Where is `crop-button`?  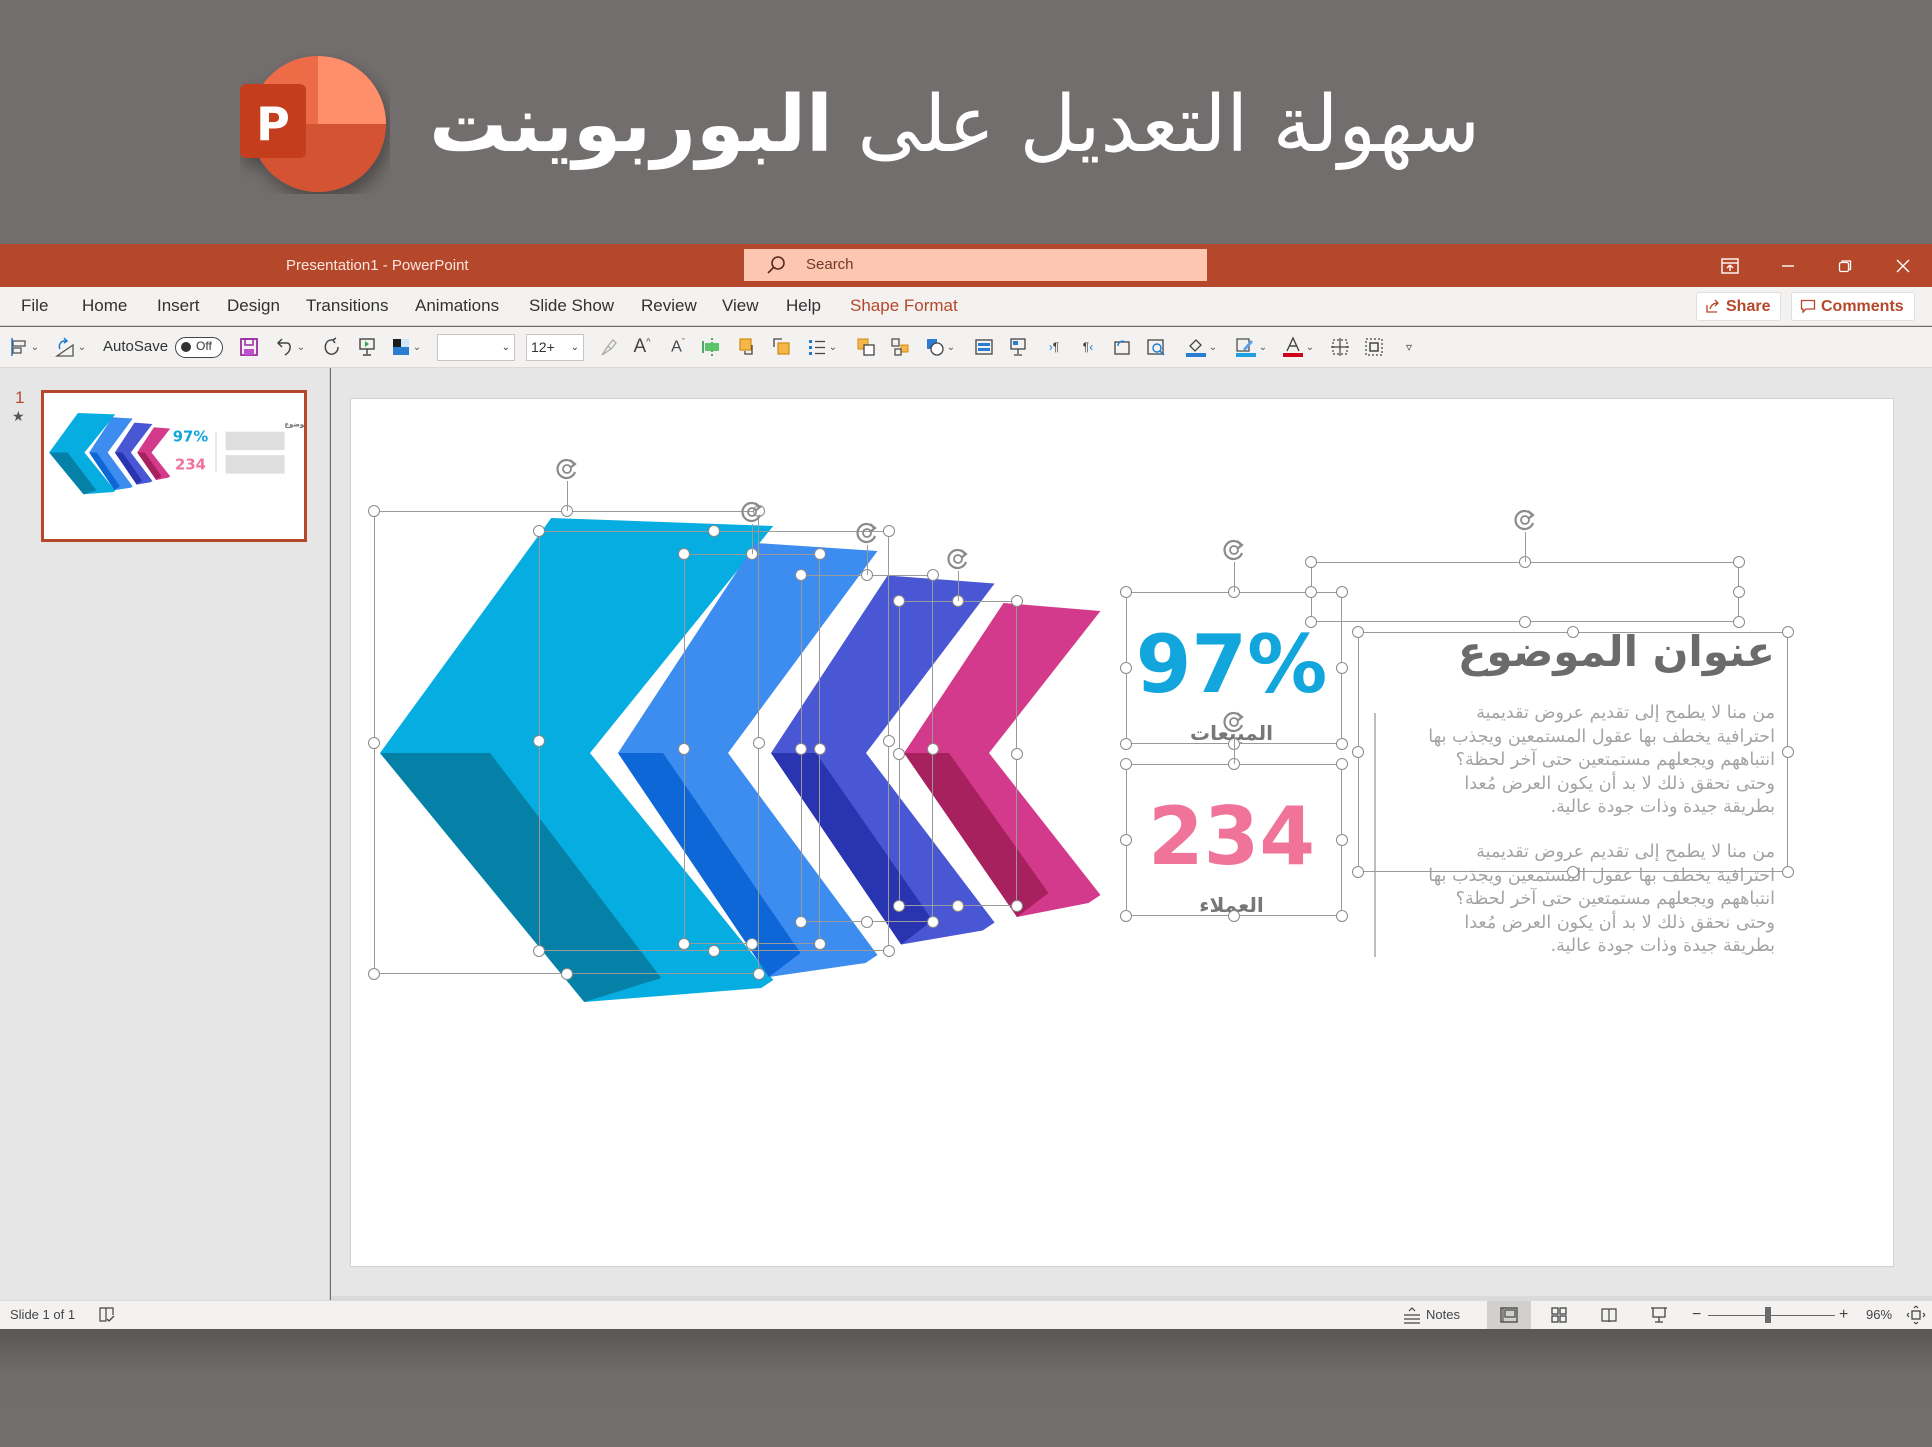
crop-button is located at coordinates (1374, 347).